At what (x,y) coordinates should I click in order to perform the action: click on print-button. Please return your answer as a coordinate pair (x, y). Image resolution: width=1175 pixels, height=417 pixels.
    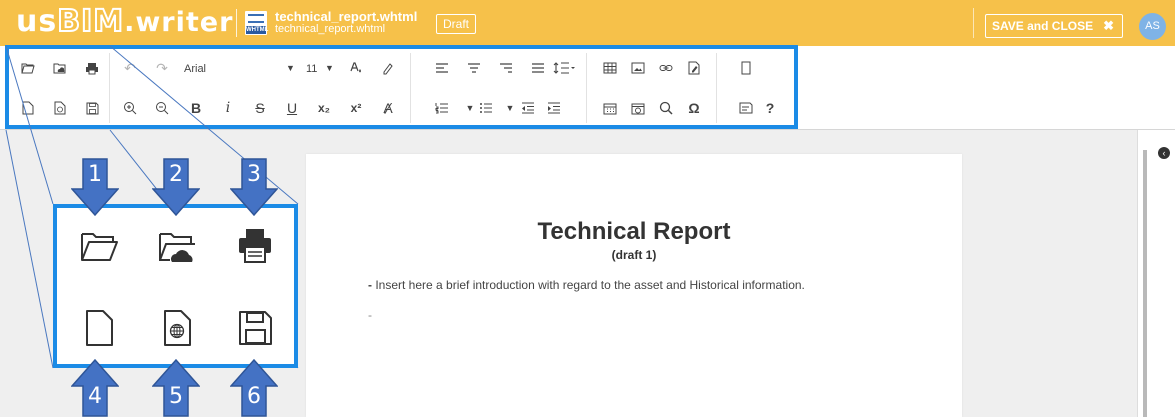
    Looking at the image, I should click on (92, 68).